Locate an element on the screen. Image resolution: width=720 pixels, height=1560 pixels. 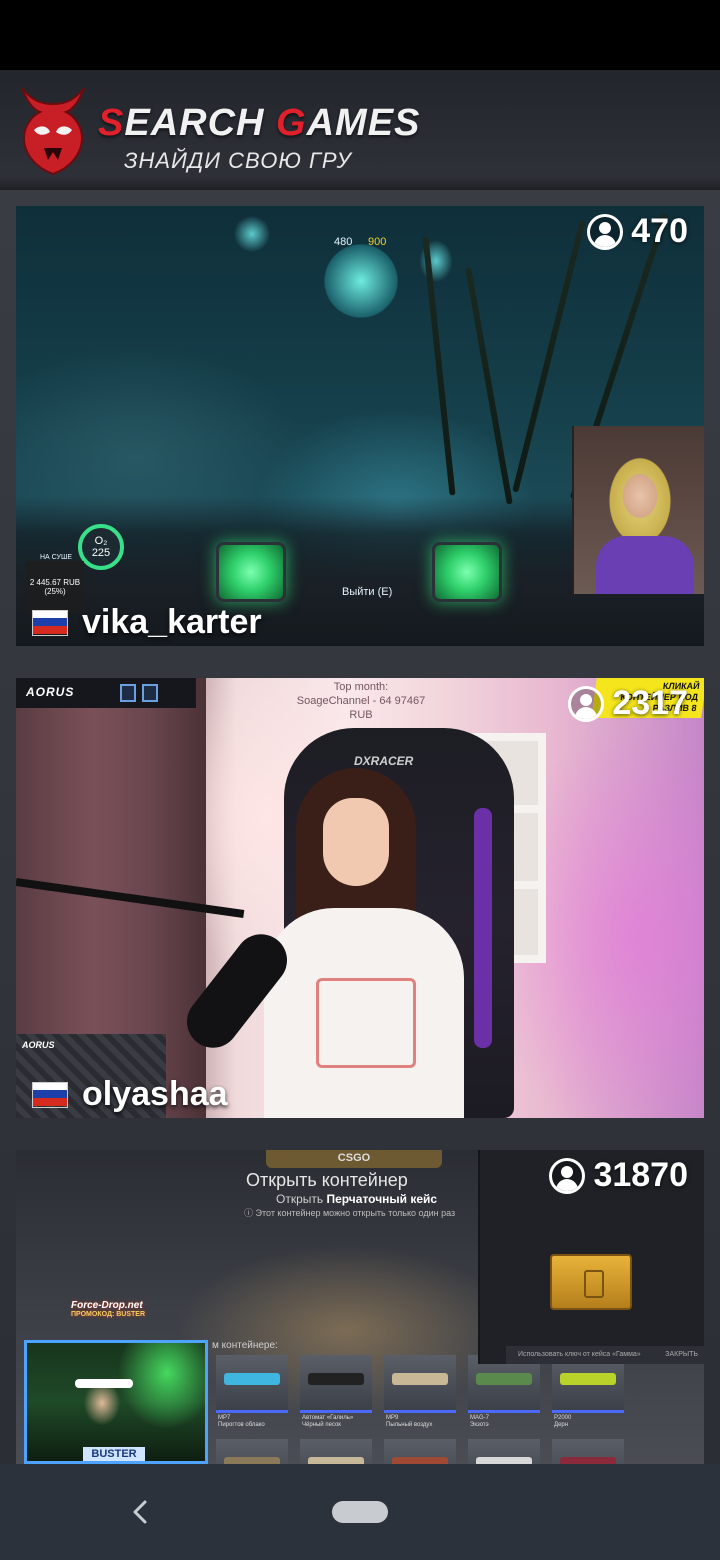
shirt-print is located at coordinates (366, 1023).